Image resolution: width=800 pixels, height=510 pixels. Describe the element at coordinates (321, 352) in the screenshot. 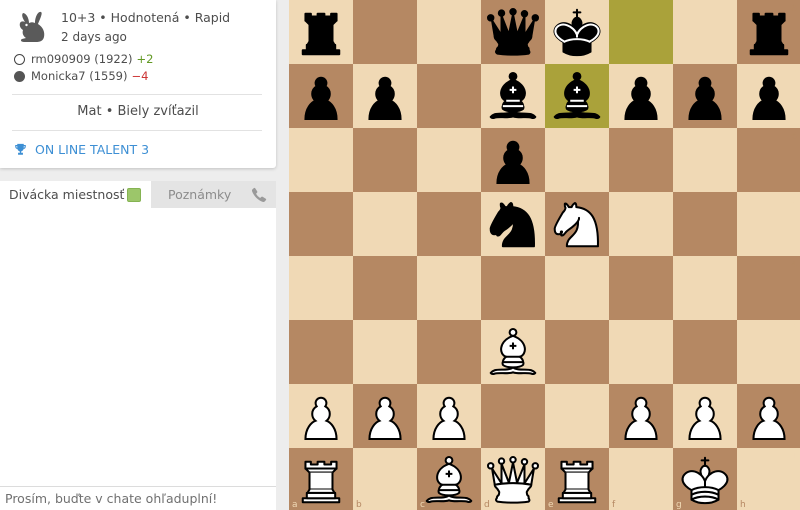

I see `square-a3` at that location.